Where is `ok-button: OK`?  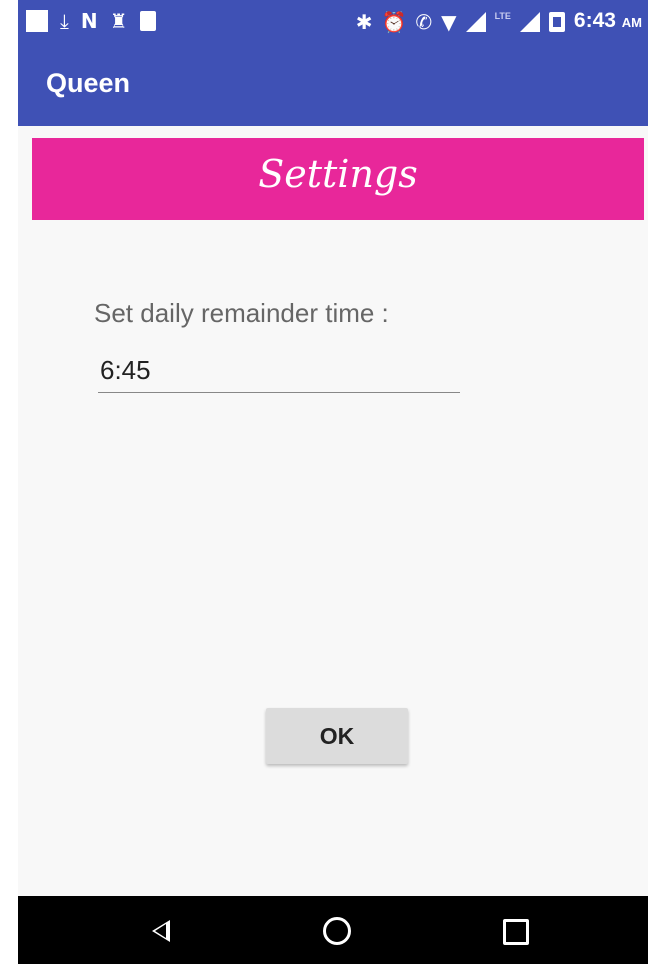 ok-button: OK is located at coordinates (337, 736).